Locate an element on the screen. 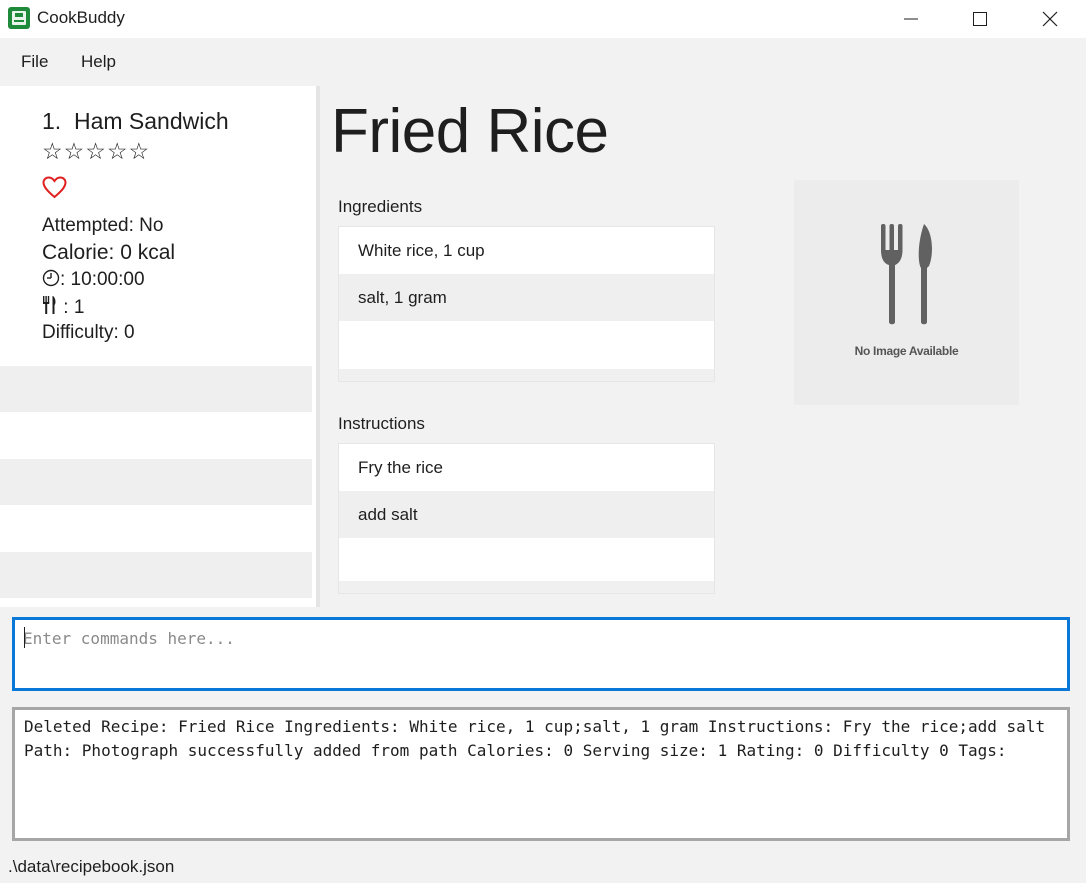  difficulty-text: Difficulty: 0 is located at coordinates (88, 332).